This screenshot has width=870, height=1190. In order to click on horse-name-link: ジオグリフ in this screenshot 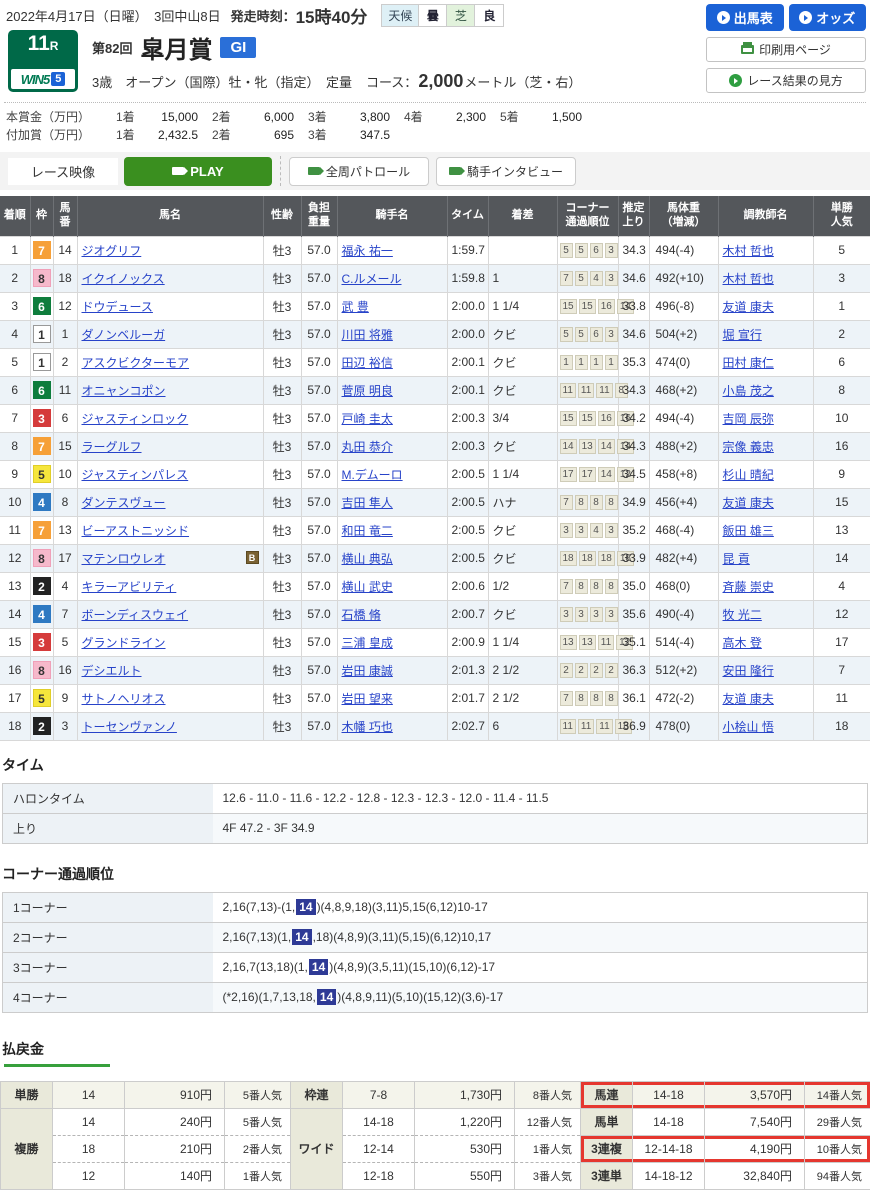, I will do `click(112, 251)`.